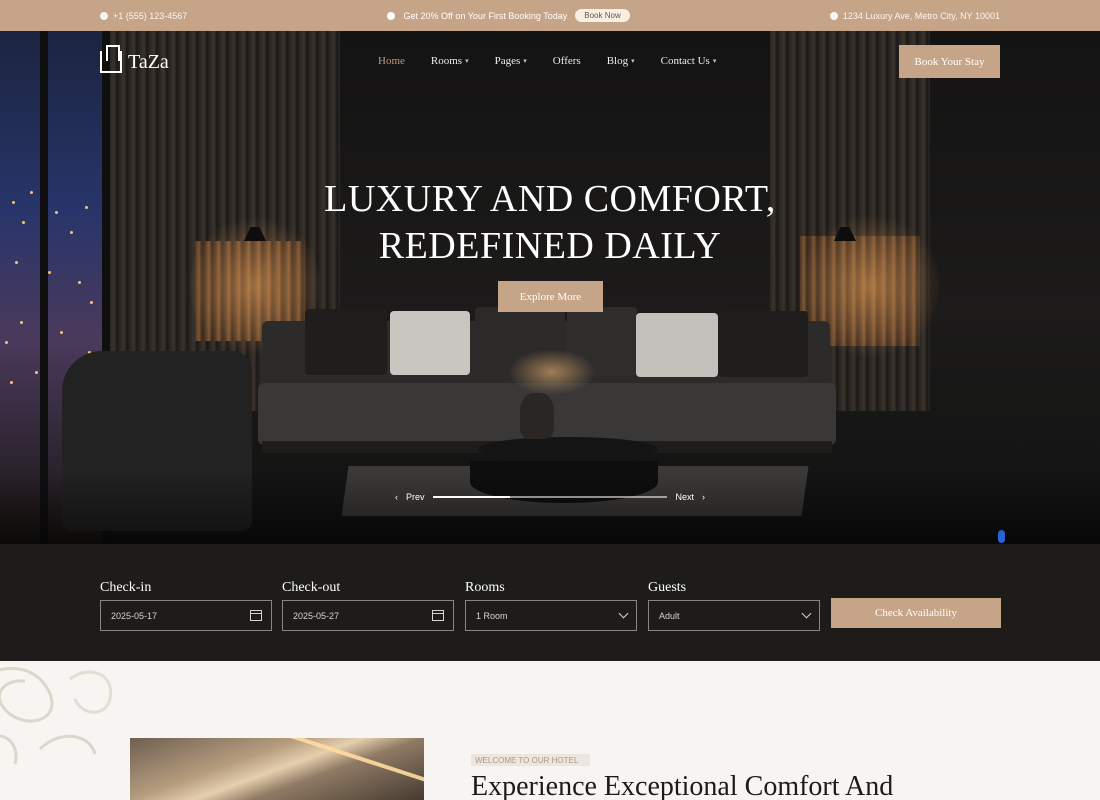  I want to click on guests-value: Adult, so click(669, 615).